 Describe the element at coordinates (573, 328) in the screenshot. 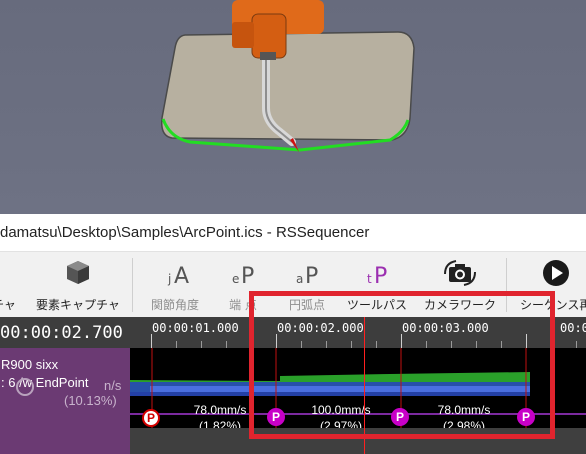

I see `tick-label: 00:0` at that location.